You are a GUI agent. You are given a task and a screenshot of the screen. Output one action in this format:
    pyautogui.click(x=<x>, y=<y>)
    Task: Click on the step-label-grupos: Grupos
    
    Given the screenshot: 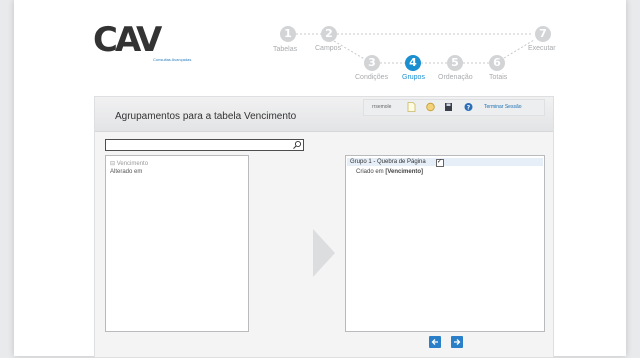 What is the action you would take?
    pyautogui.click(x=413, y=77)
    